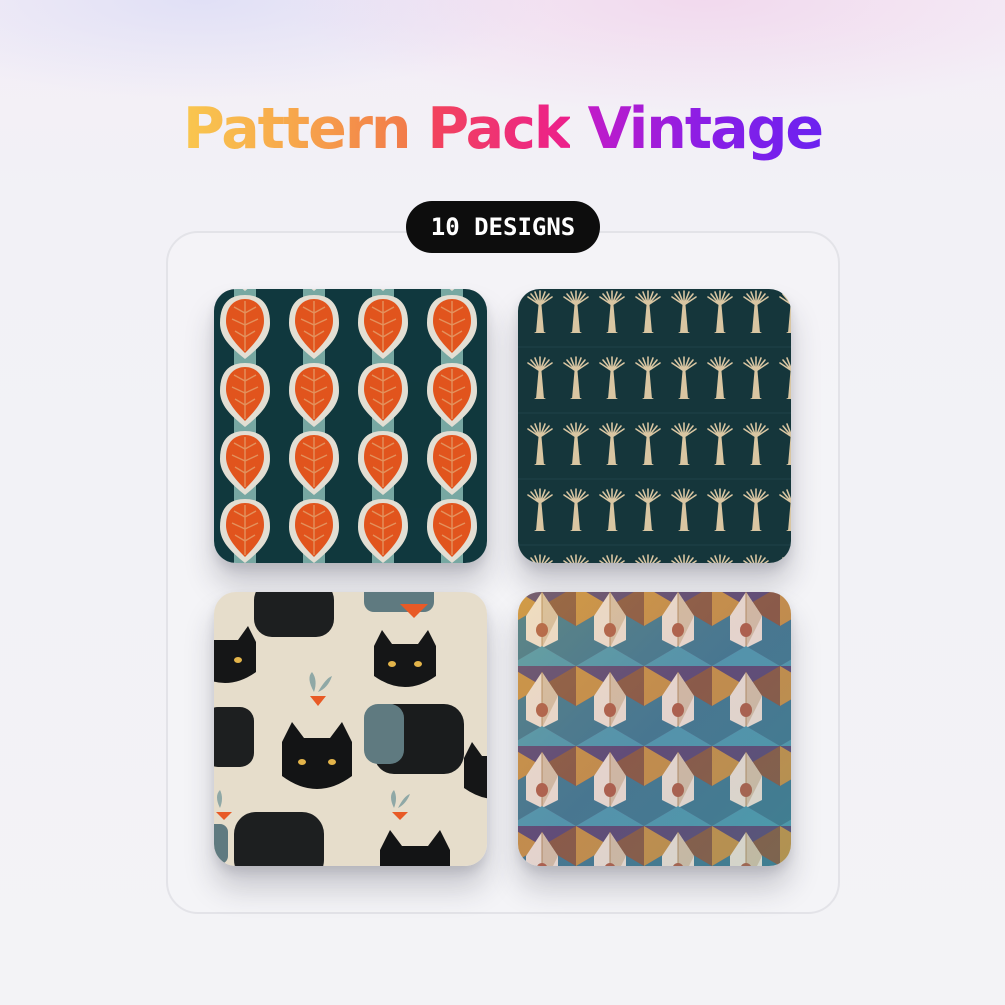 This screenshot has height=1005, width=1005. I want to click on title-word-pack: Pack, so click(499, 129).